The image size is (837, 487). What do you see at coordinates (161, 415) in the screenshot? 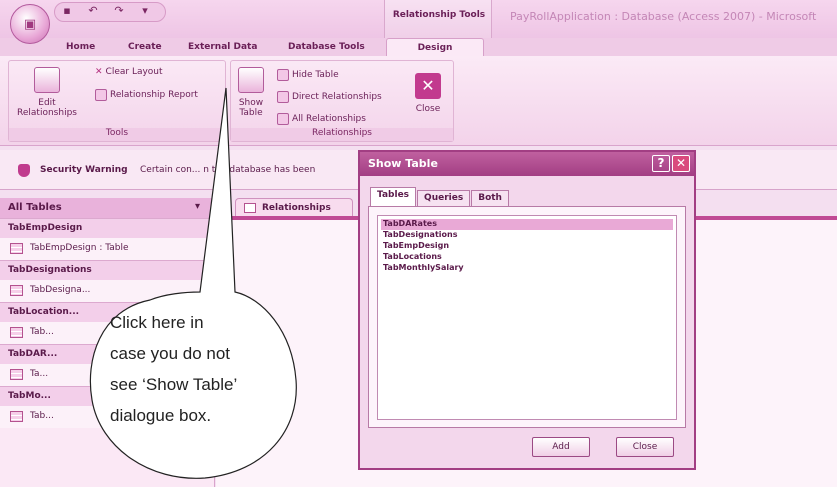
I see `callout-line: dialogue box.` at bounding box center [161, 415].